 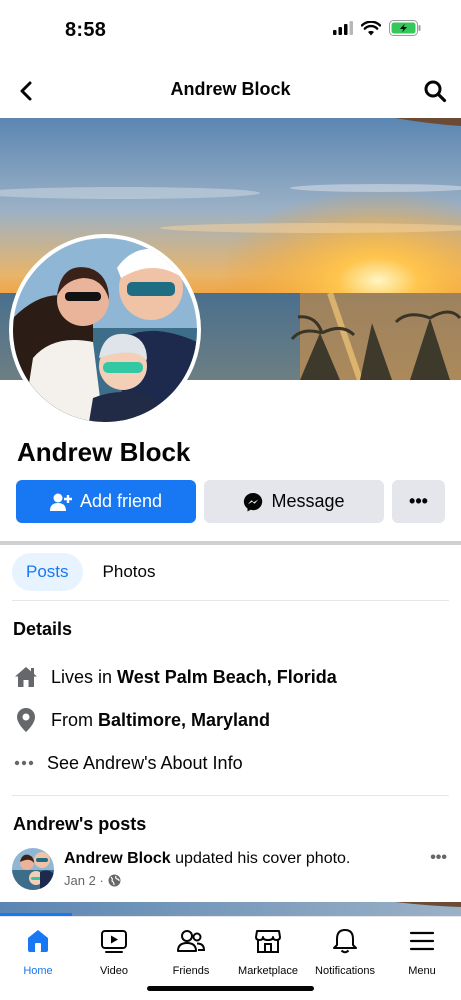 I want to click on nav-friends-label: Friends, so click(x=191, y=971).